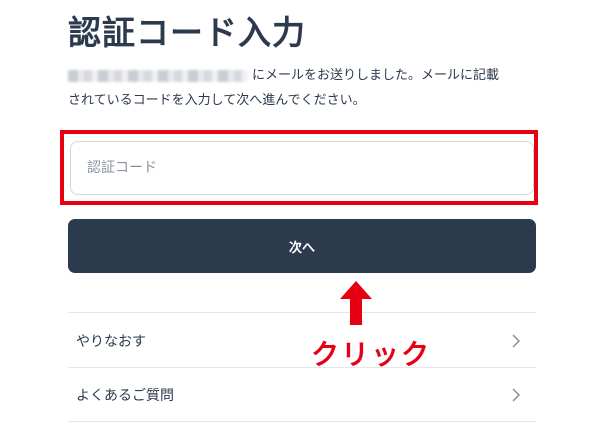 The width and height of the screenshot is (600, 432). I want to click on menu-item-faq-label: よくあるご質問, so click(125, 396).